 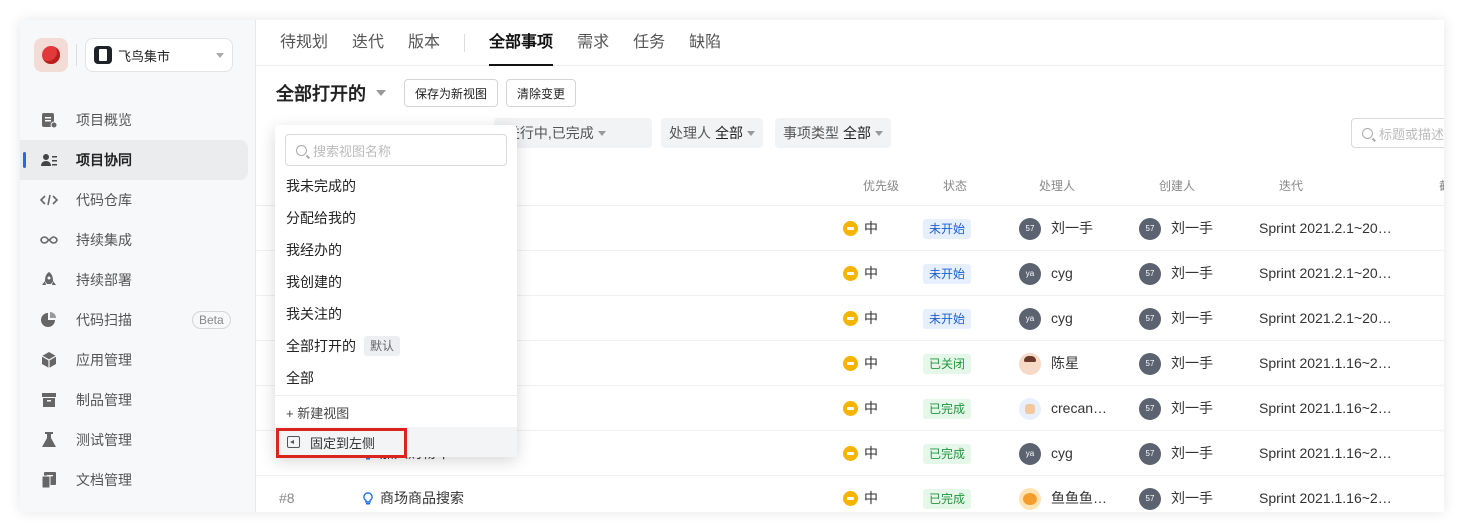 What do you see at coordinates (104, 320) in the screenshot?
I see `sidebar-item-label: 代码扫描` at bounding box center [104, 320].